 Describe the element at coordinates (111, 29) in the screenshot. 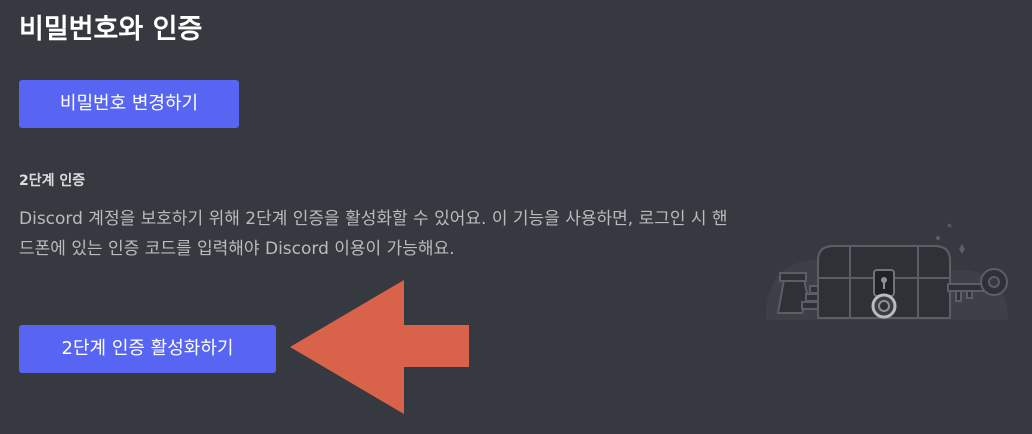

I see `page-title: 비밀번호와 인증` at that location.